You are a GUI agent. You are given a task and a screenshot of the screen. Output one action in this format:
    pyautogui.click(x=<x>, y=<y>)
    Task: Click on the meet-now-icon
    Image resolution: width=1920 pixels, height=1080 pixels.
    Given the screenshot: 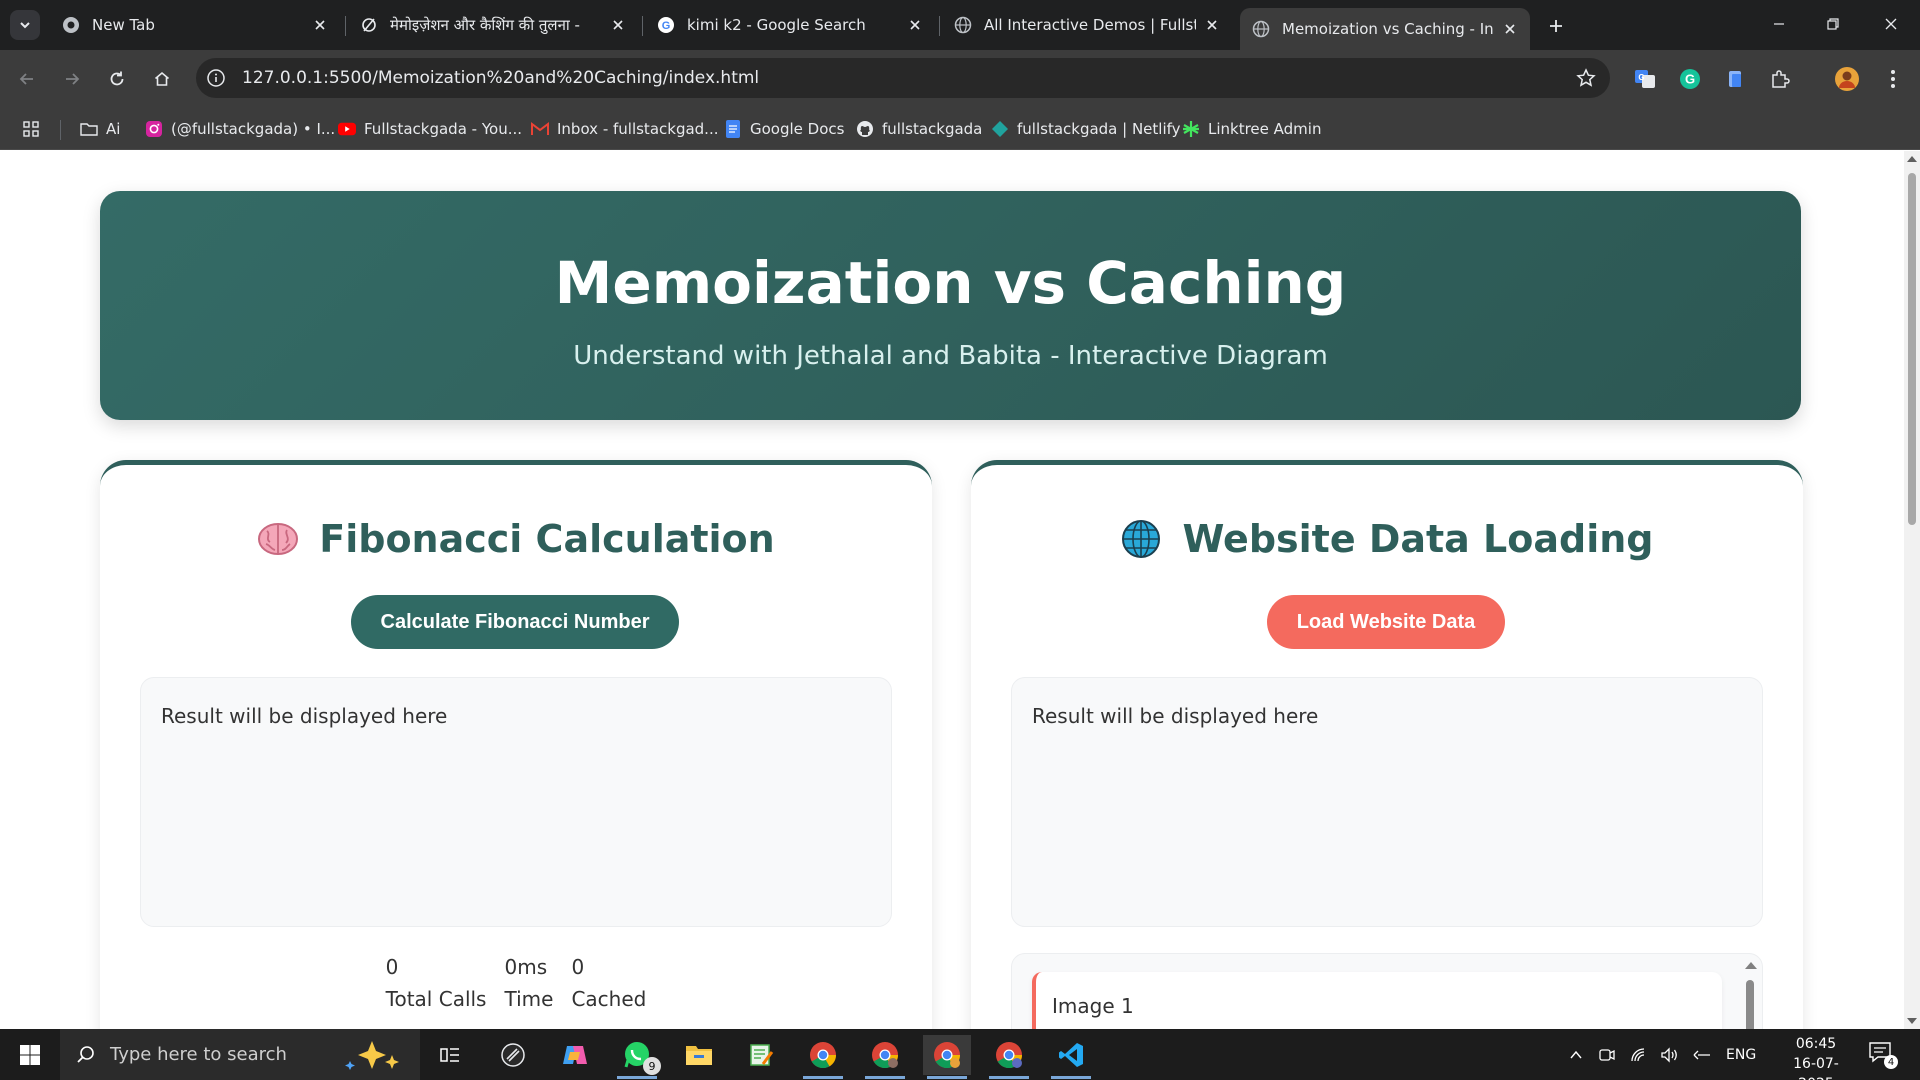 What is the action you would take?
    pyautogui.click(x=1607, y=1055)
    